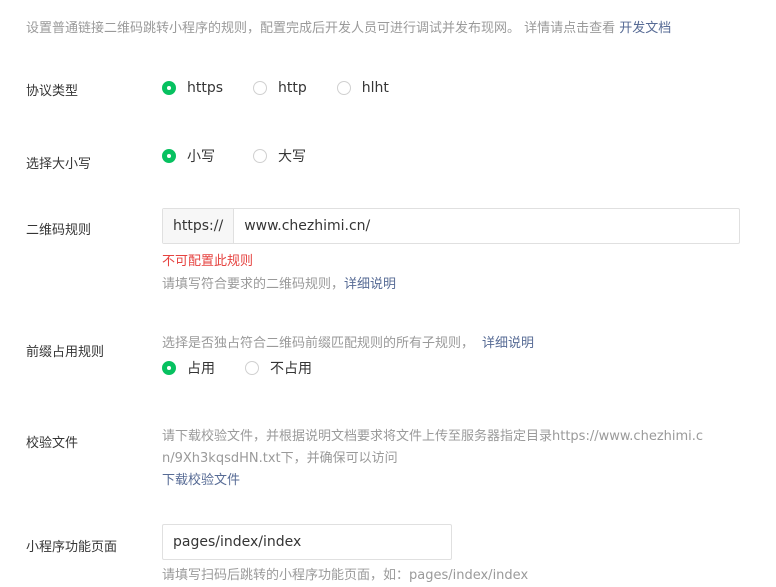 This screenshot has height=587, width=776. Describe the element at coordinates (192, 88) in the screenshot. I see `protocol-radio-https: https` at that location.